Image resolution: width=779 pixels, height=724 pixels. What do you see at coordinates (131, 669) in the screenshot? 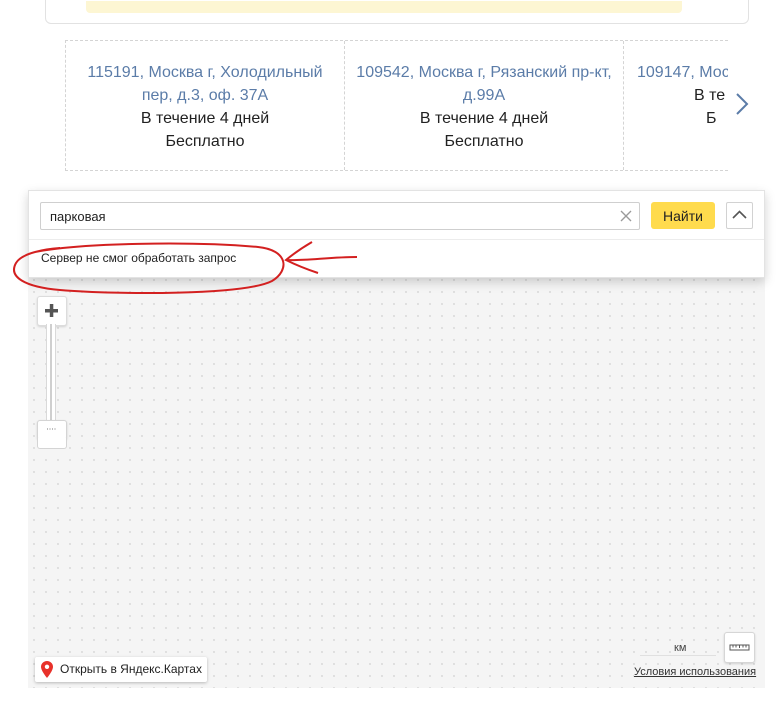
I see `open-in-maps-label: Открыть в Яндекс.Картах` at bounding box center [131, 669].